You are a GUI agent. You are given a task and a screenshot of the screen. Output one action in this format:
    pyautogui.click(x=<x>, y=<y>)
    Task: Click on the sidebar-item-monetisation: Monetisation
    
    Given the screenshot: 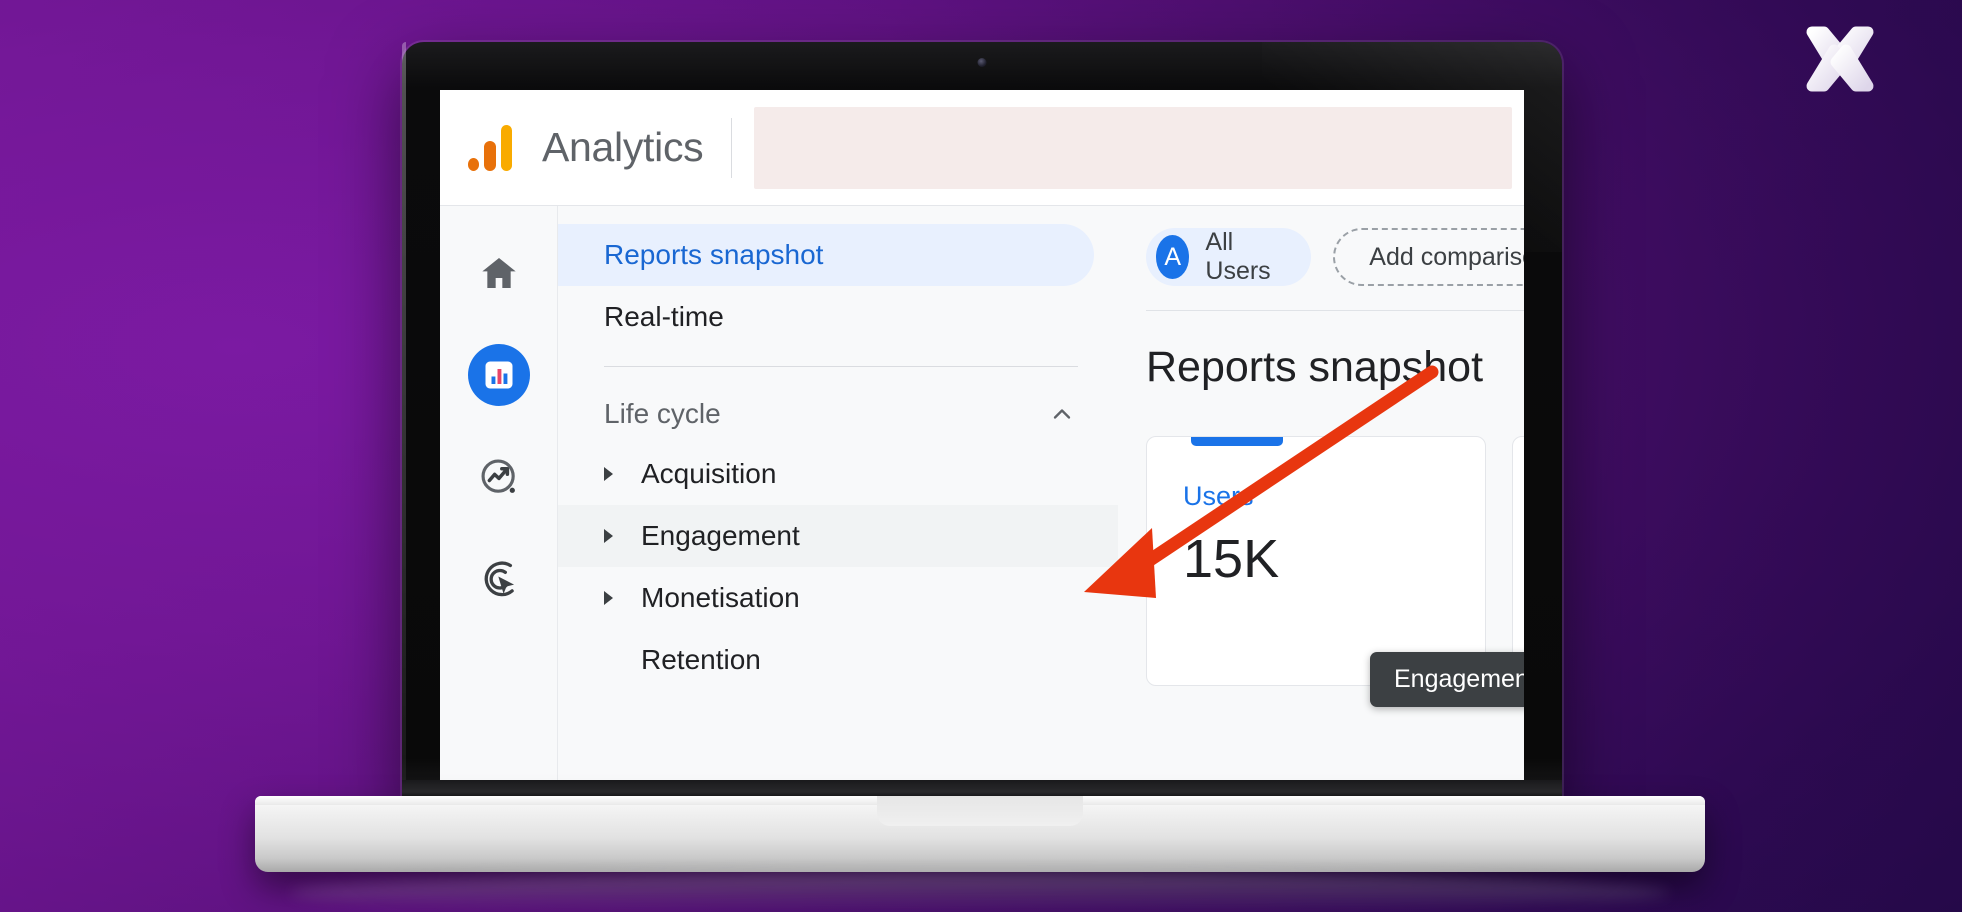 What is the action you would take?
    pyautogui.click(x=826, y=598)
    